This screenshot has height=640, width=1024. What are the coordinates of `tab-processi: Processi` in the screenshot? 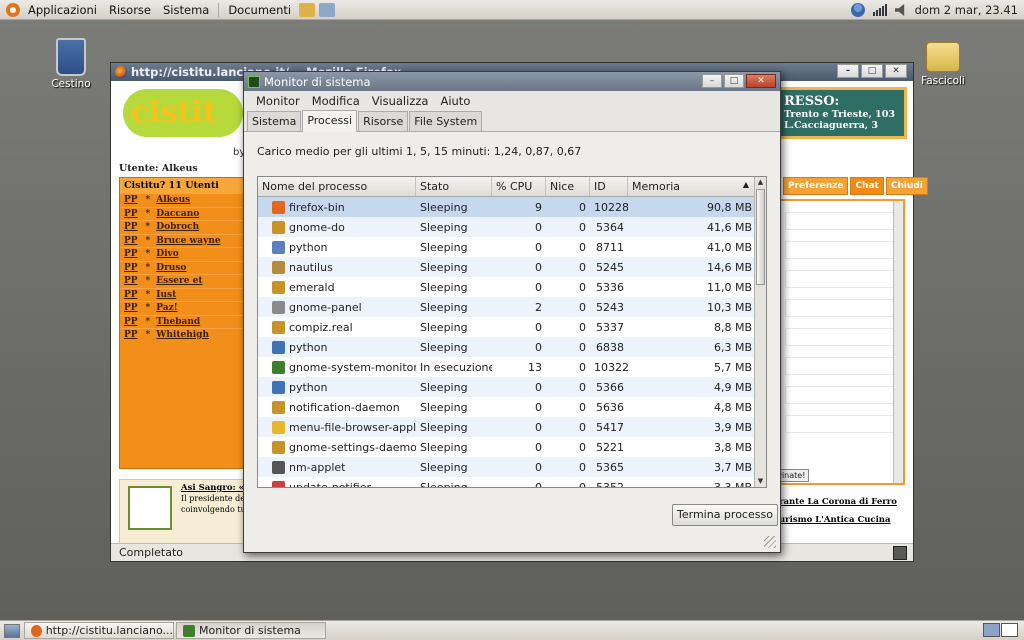 It's located at (330, 121).